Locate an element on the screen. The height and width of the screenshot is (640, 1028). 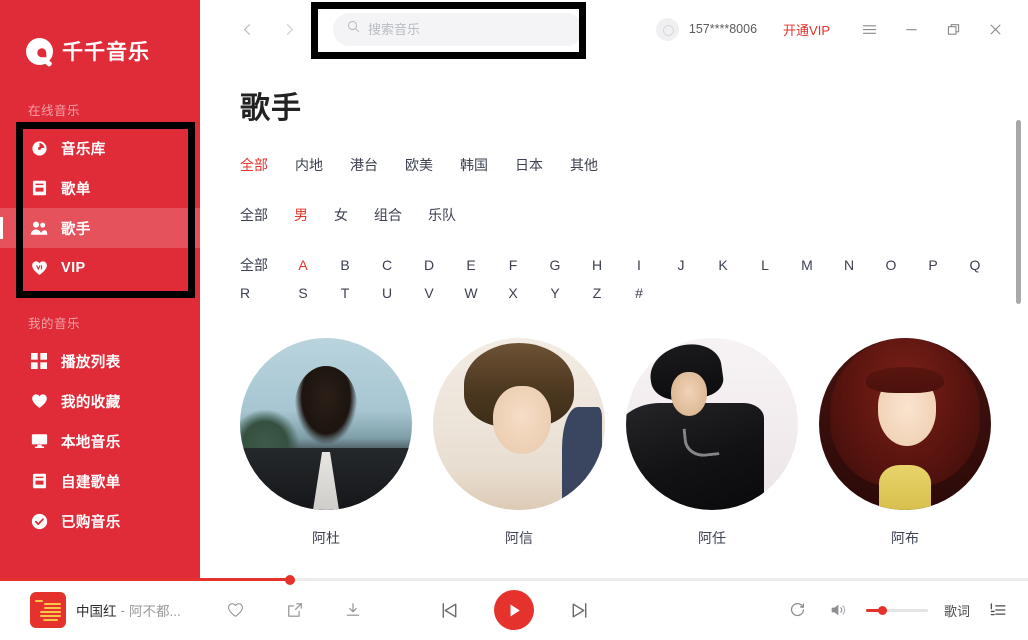
sidebar-item-vip: VIP is located at coordinates (100, 268).